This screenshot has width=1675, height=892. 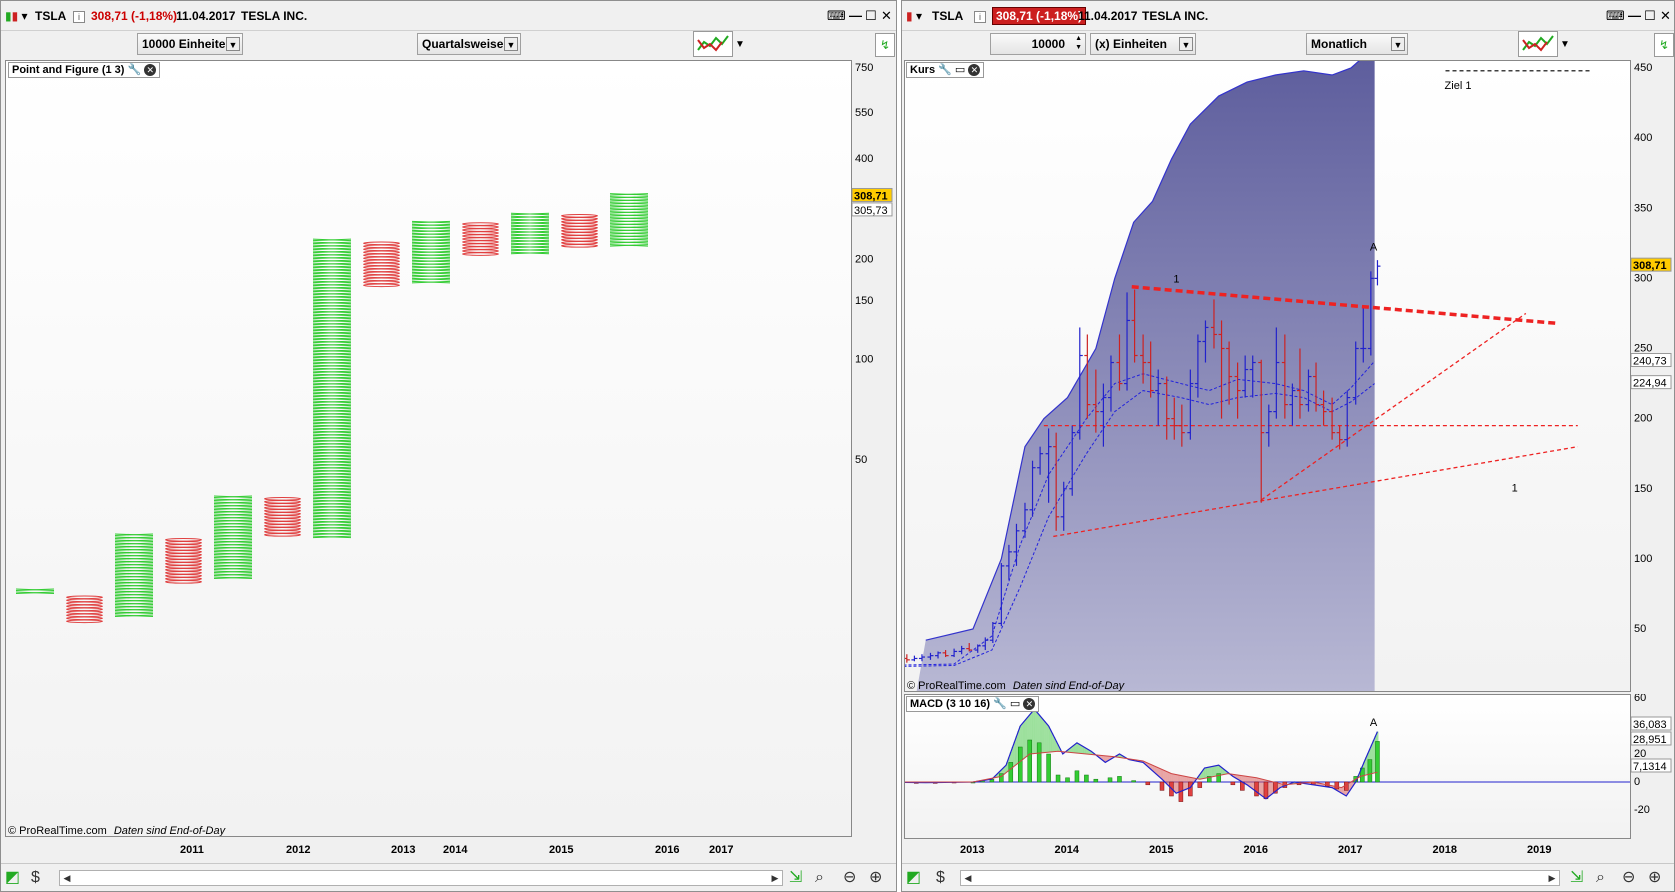 What do you see at coordinates (1650, 384) in the screenshot?
I see `price-label: 224,94` at bounding box center [1650, 384].